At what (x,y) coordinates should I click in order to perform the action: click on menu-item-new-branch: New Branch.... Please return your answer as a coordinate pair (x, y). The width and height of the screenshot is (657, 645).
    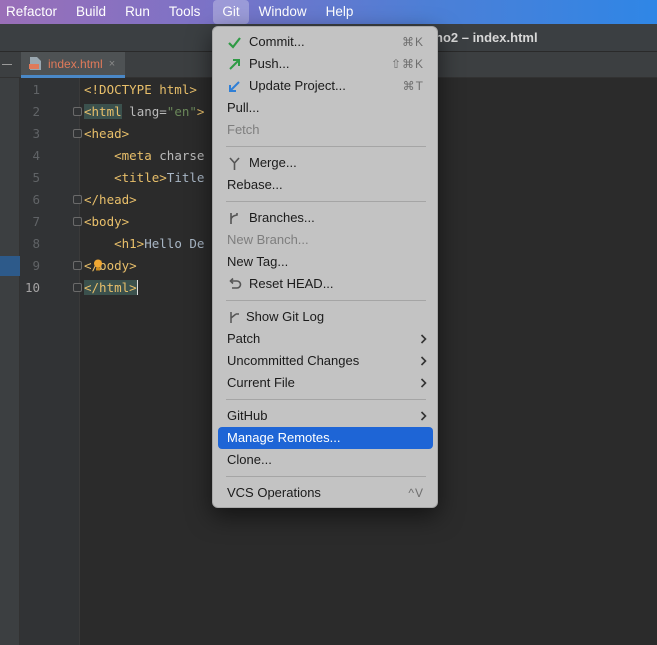
    Looking at the image, I should click on (325, 240).